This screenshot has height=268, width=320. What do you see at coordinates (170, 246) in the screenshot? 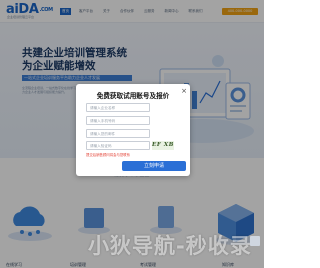
I see `watermark-text: 小狄导航-秒收录` at bounding box center [170, 246].